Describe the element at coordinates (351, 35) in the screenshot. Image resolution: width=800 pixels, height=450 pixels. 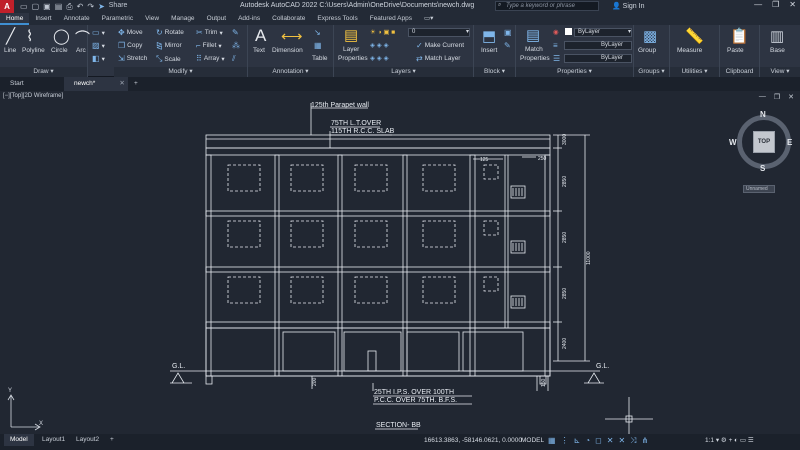
I see `layer-properties-icon: ▤` at that location.